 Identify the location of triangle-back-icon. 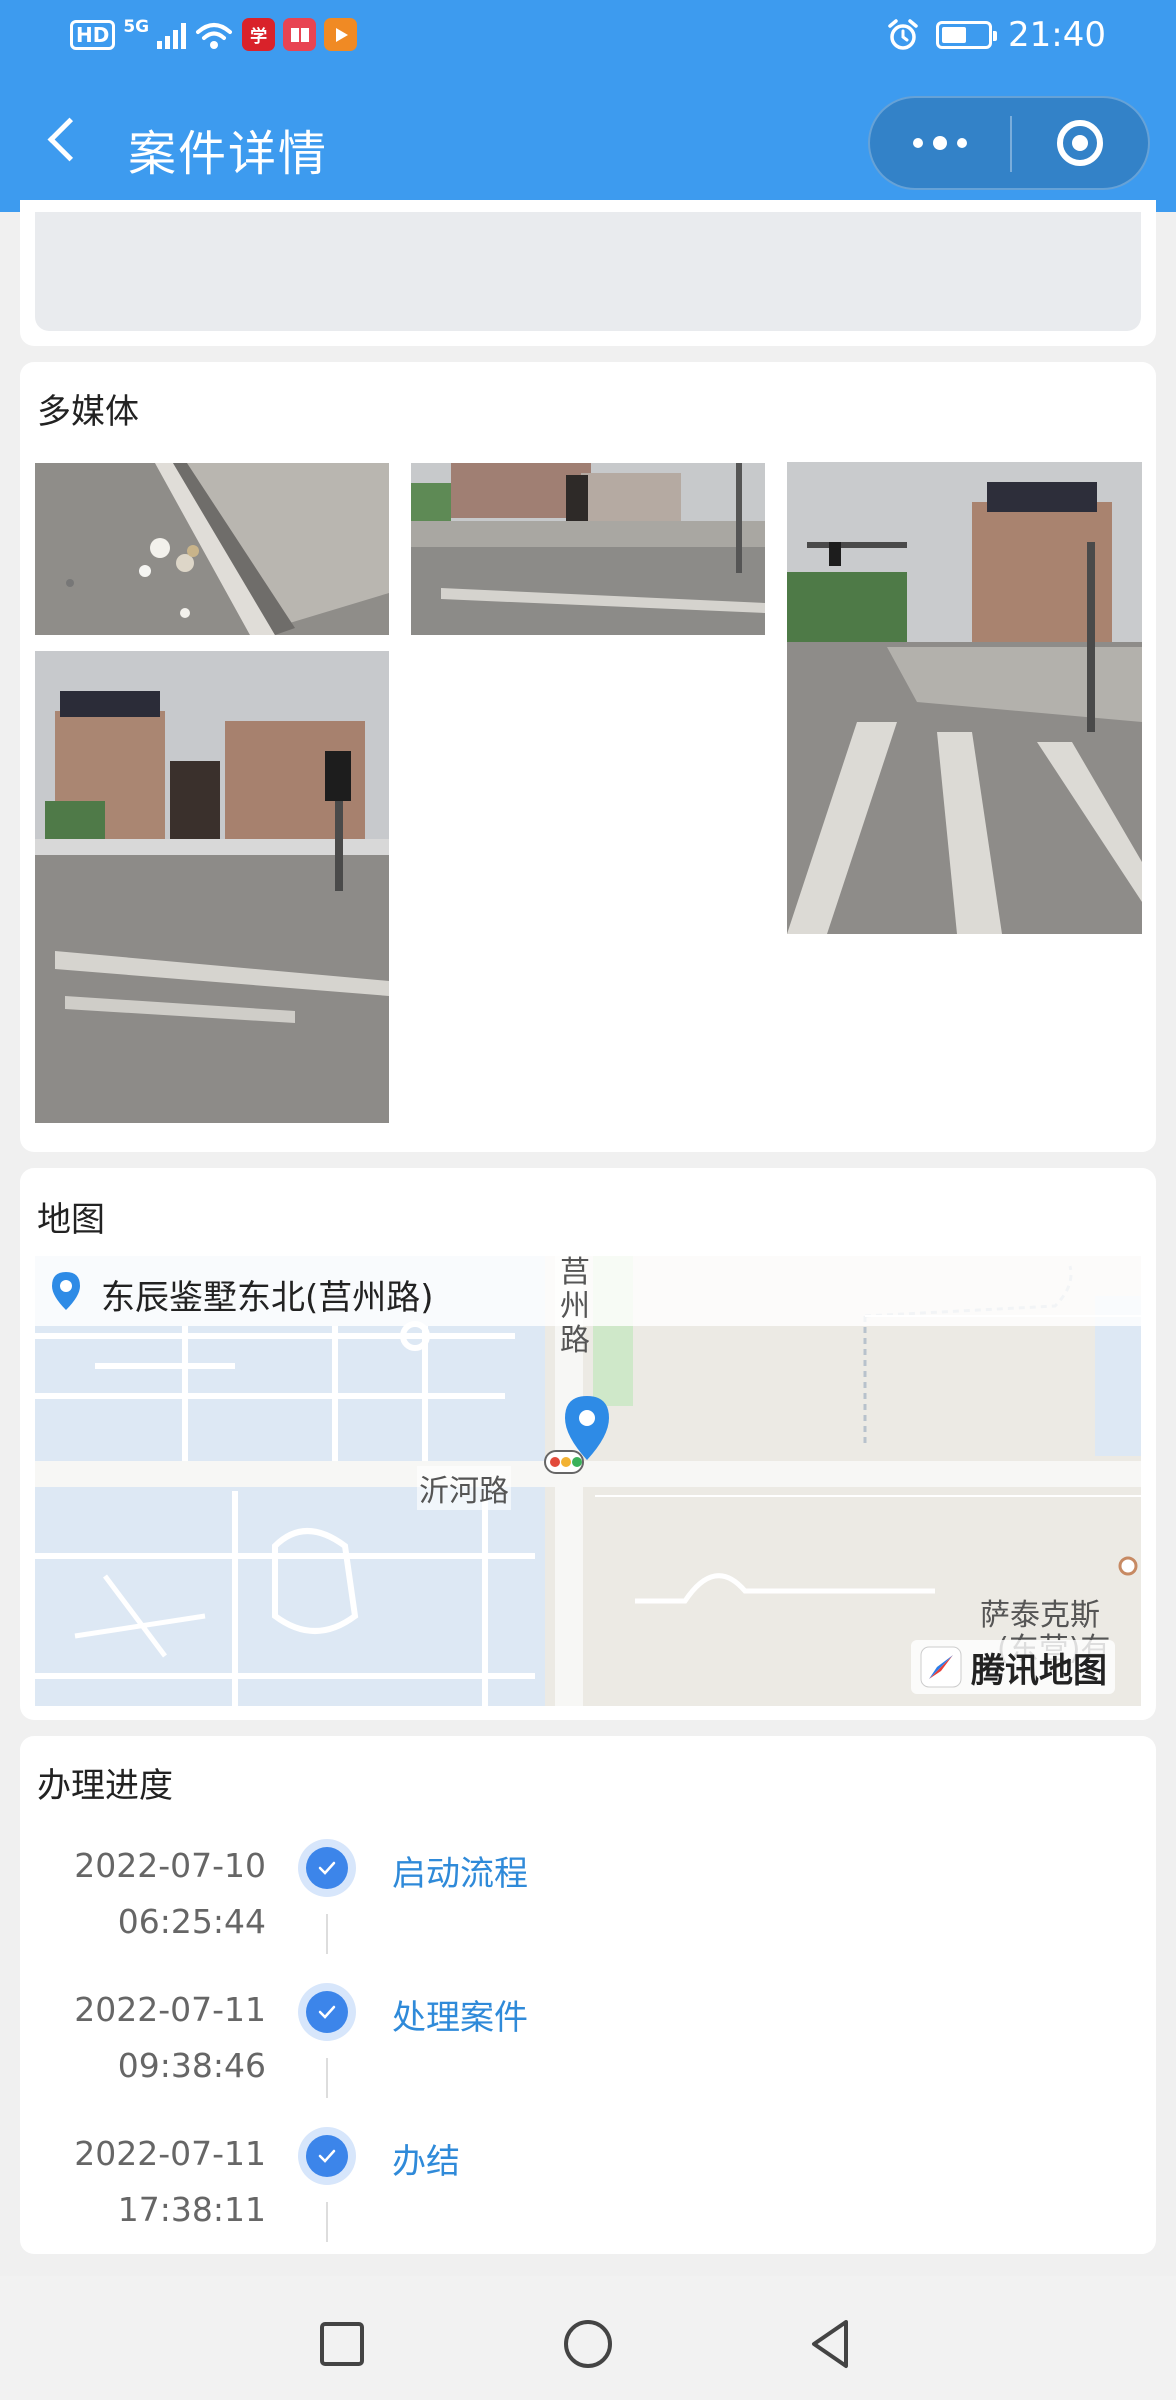
(830, 2344).